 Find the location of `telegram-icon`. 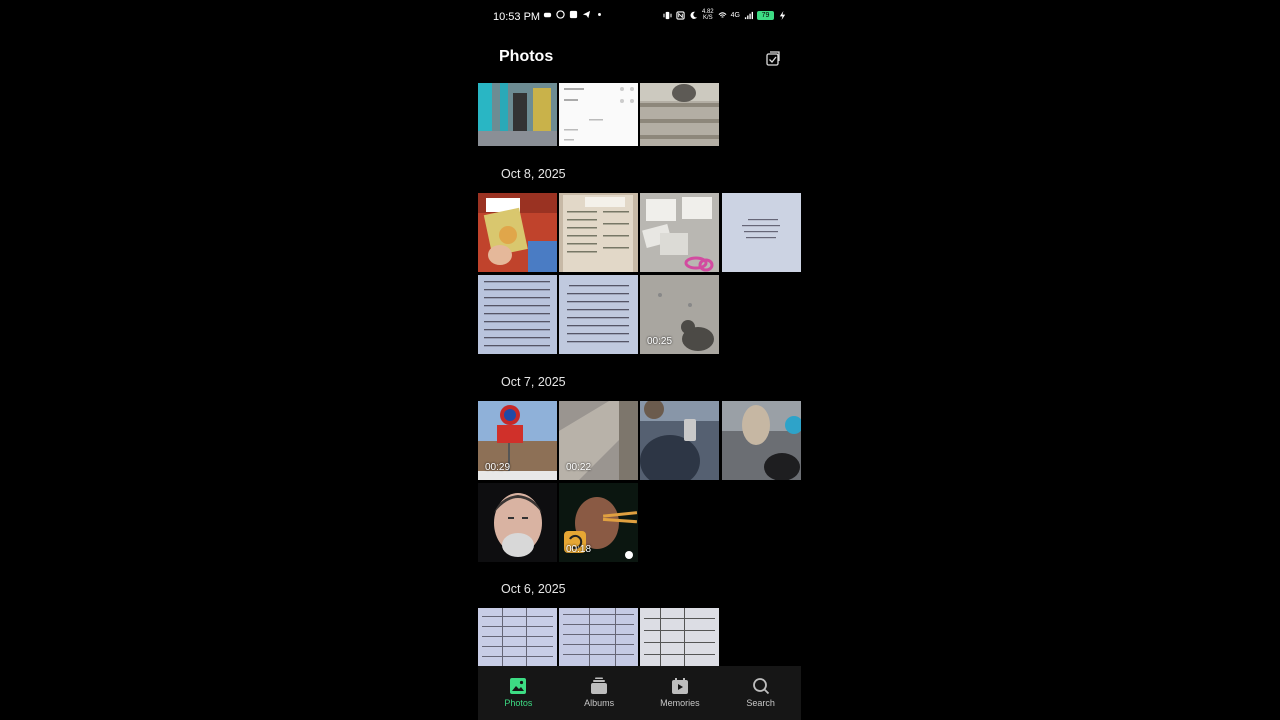

telegram-icon is located at coordinates (586, 14).